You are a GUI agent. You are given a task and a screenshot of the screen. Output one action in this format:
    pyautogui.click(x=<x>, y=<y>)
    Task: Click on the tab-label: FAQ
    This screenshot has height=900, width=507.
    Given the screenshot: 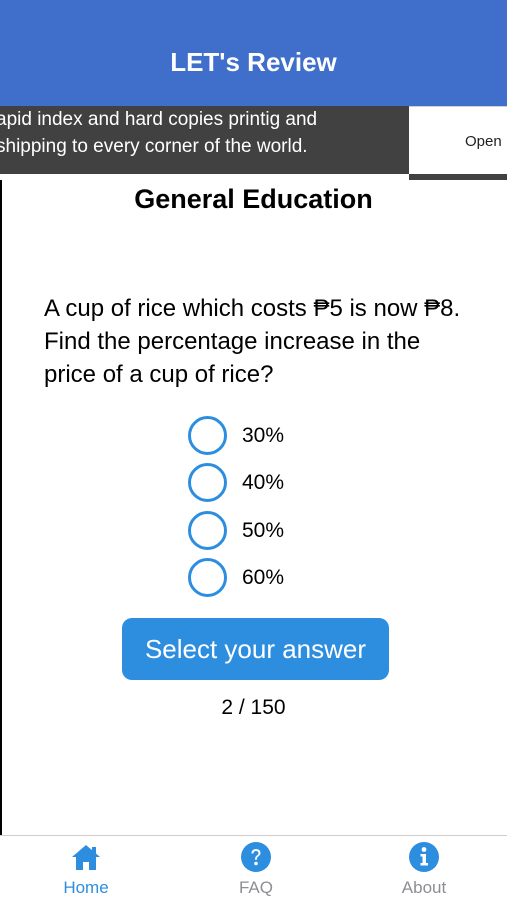 What is the action you would take?
    pyautogui.click(x=255, y=887)
    